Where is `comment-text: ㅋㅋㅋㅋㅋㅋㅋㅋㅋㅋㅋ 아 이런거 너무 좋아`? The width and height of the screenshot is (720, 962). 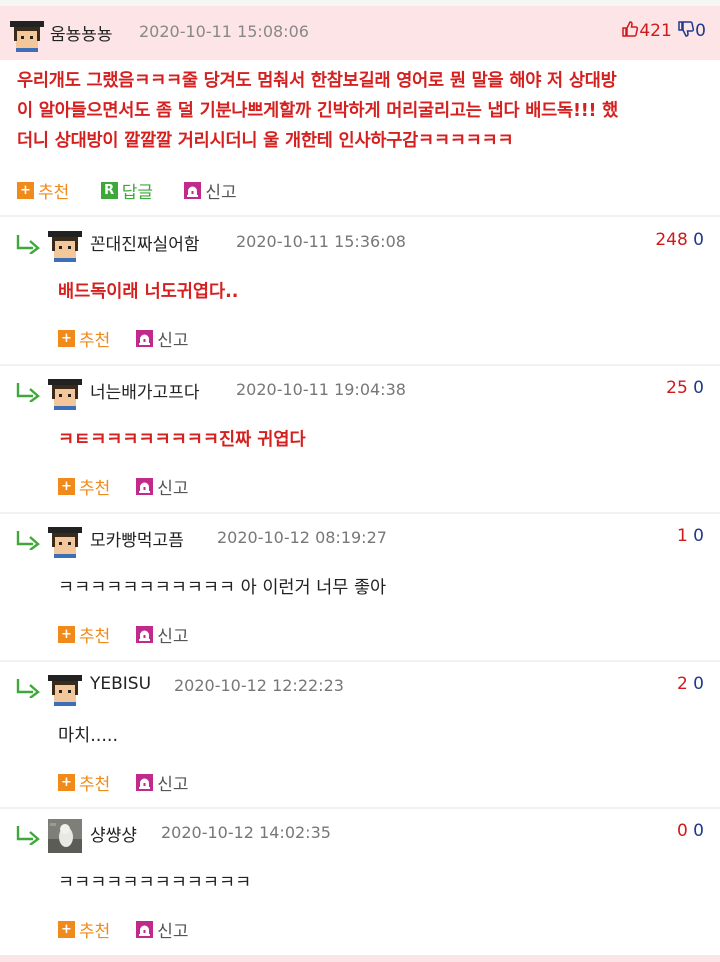 comment-text: ㅋㅋㅋㅋㅋㅋㅋㅋㅋㅋㅋ 아 이런거 너무 좋아 is located at coordinates (222, 588).